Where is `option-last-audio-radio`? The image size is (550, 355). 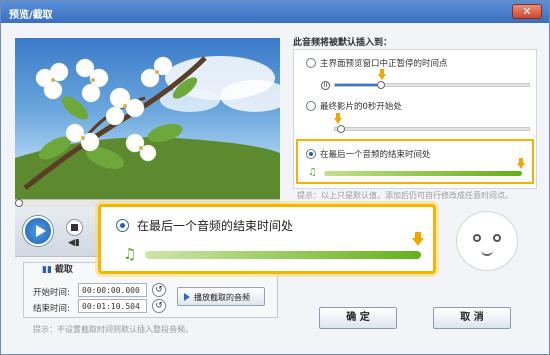
option-last-audio-radio is located at coordinates (311, 154).